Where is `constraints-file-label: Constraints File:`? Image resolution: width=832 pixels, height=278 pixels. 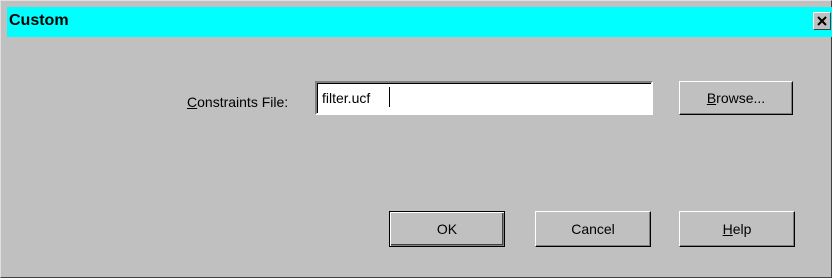 constraints-file-label: Constraints File: is located at coordinates (237, 102).